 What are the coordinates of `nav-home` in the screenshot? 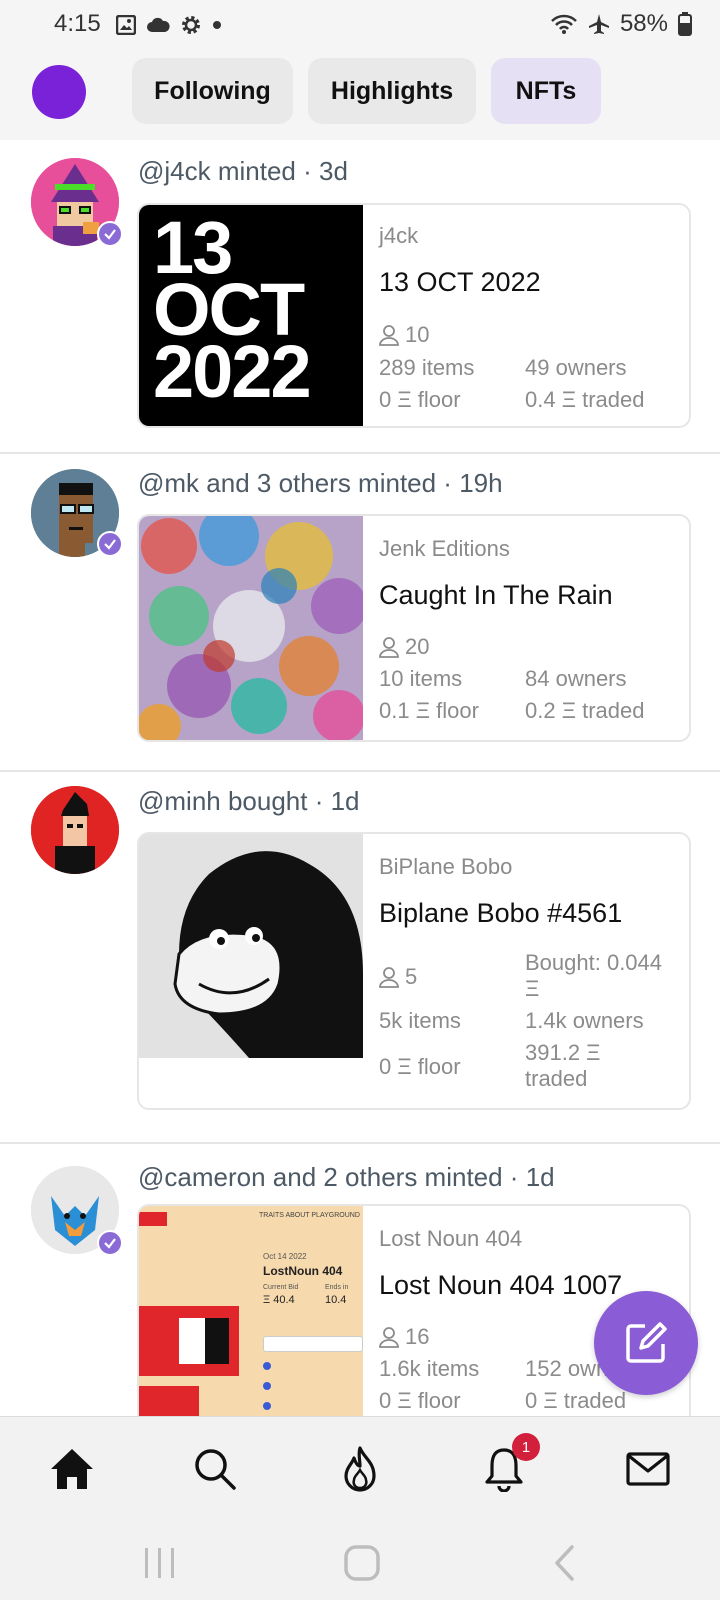 It's located at (72, 1469).